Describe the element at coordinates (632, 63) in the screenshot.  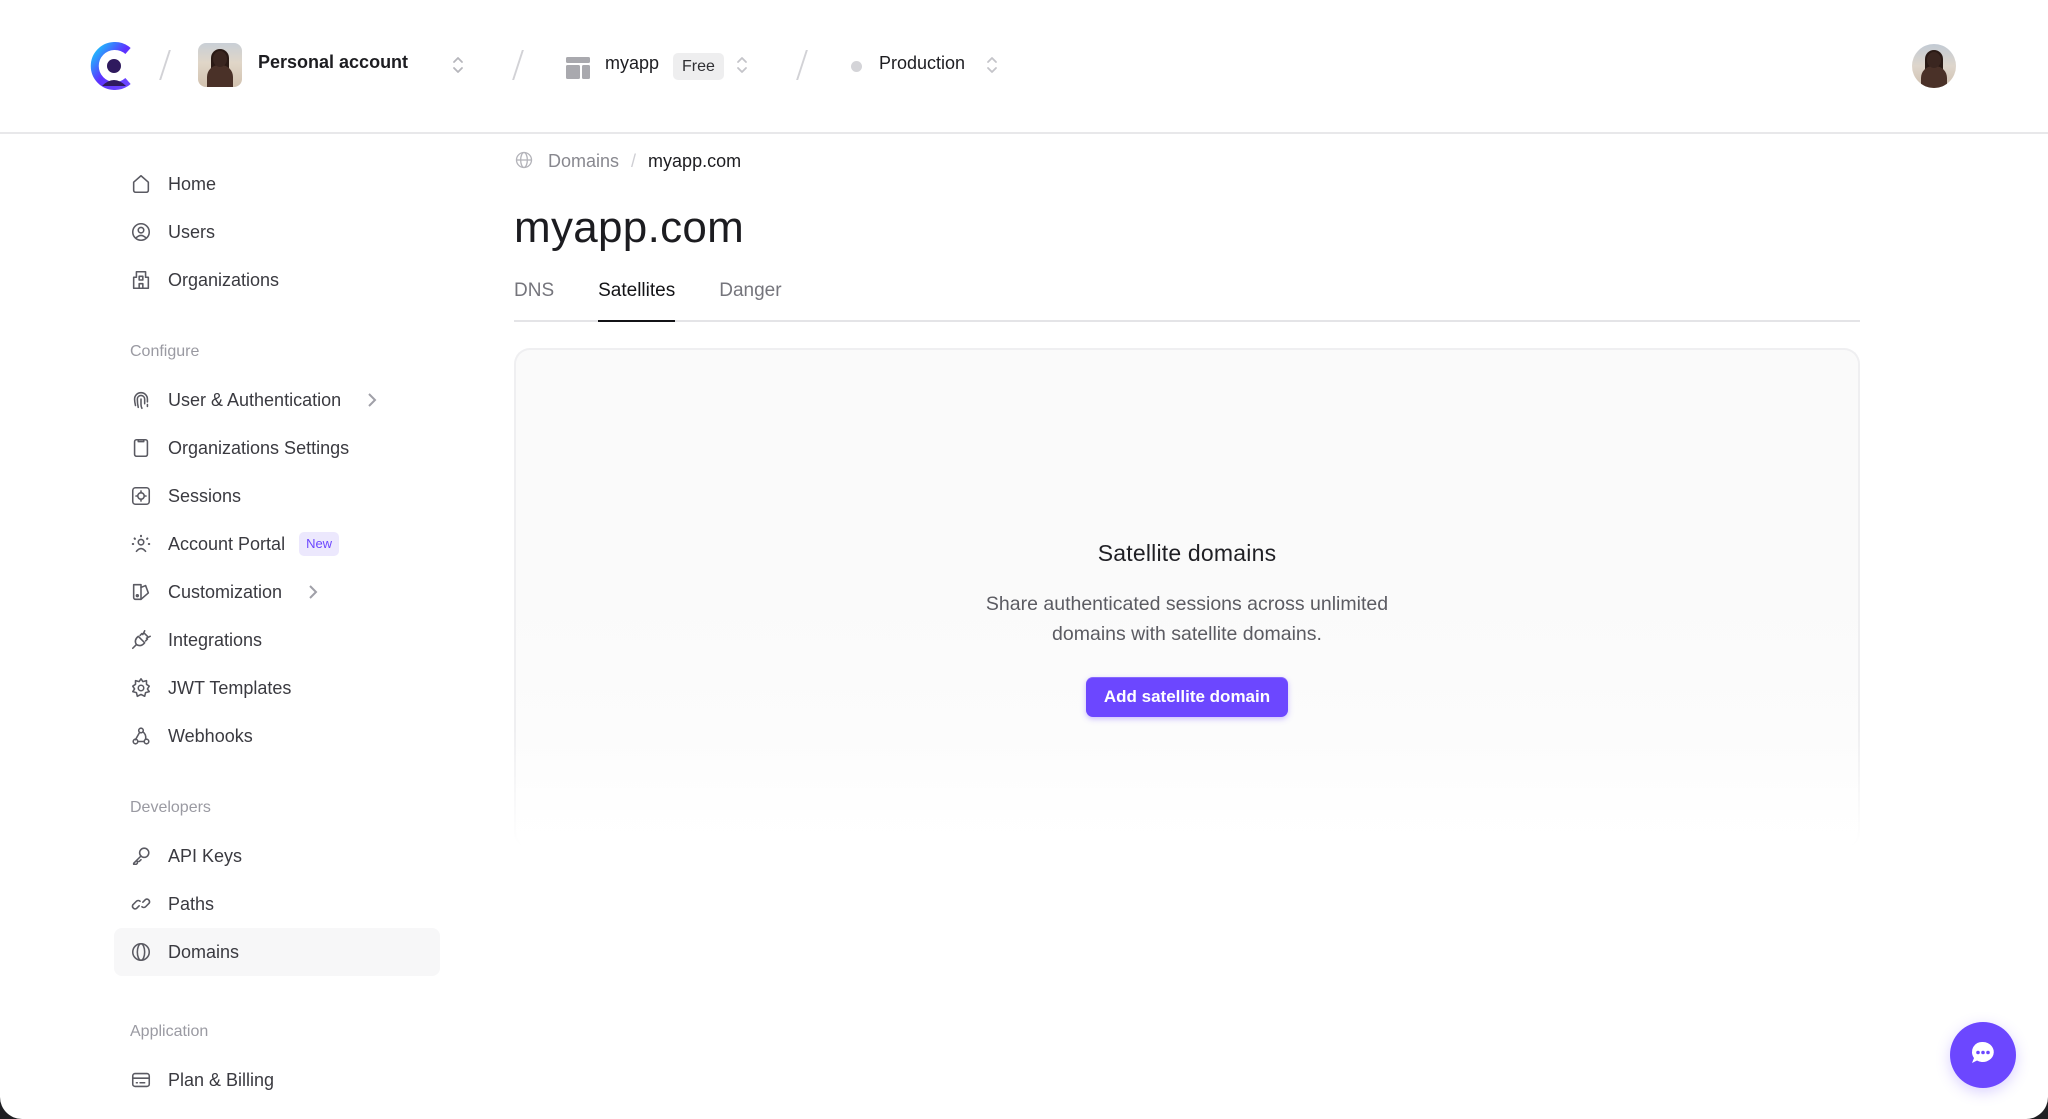
I see `application-switcher-label: myapp` at that location.